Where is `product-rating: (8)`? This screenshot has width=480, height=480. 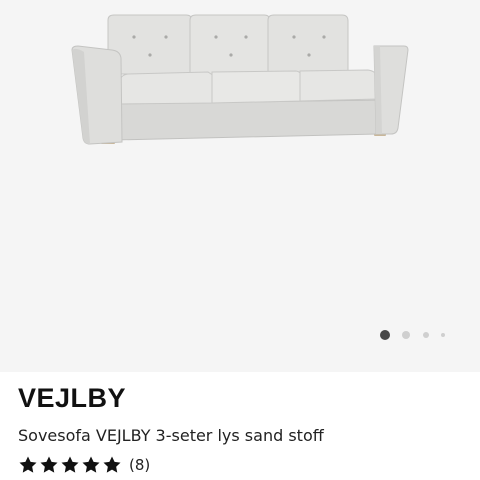
product-rating: (8) is located at coordinates (84, 465).